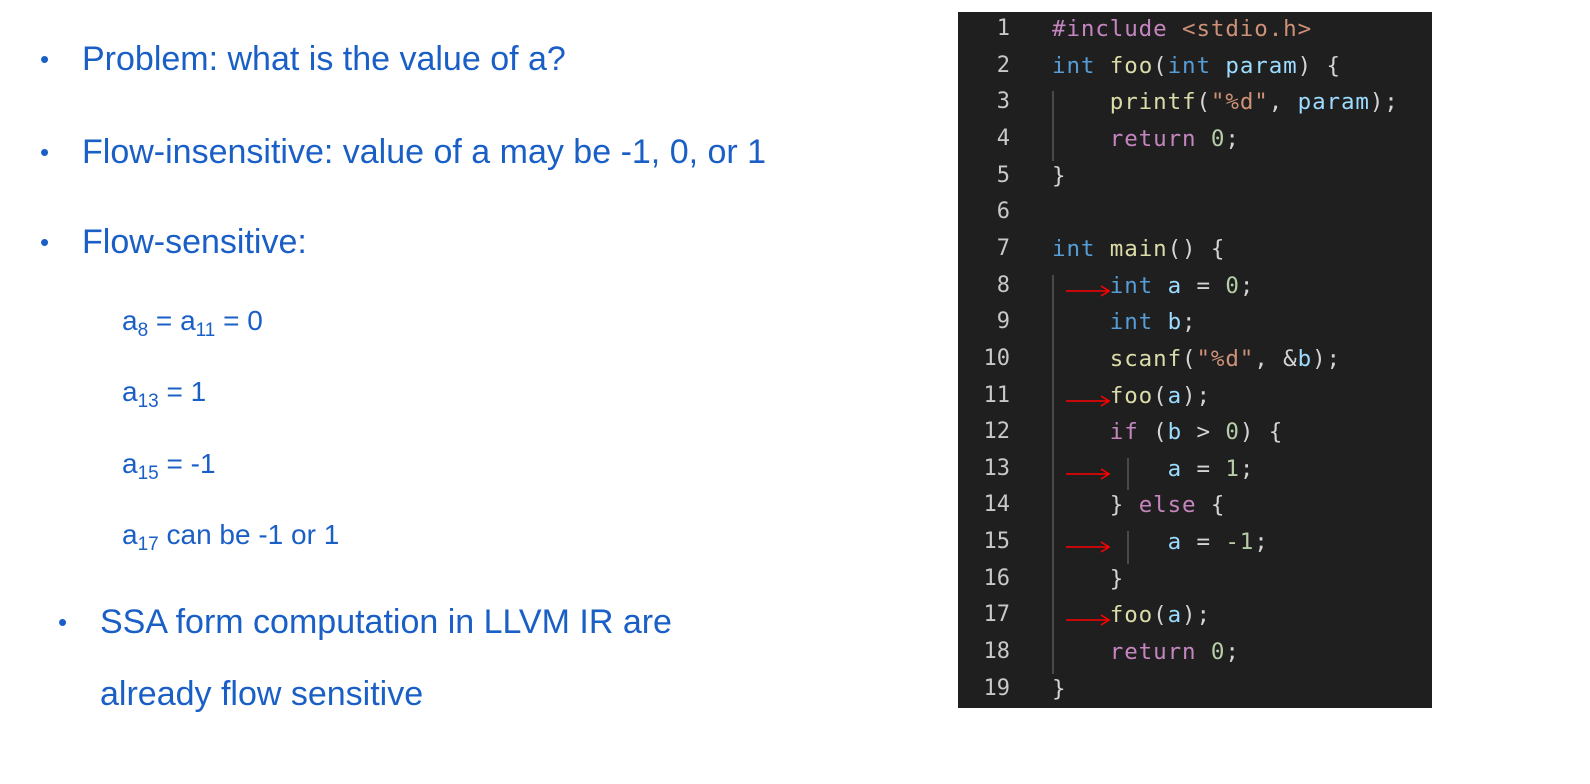 The image size is (1590, 784). What do you see at coordinates (1003, 65) in the screenshot?
I see `line-number: 2` at bounding box center [1003, 65].